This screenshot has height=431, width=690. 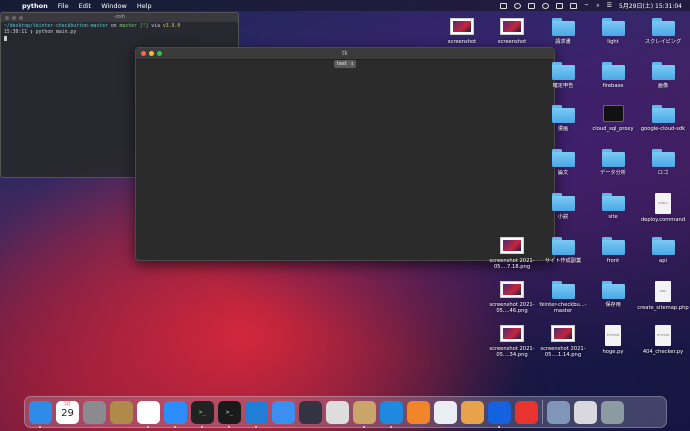 I want to click on menu-window: Window, so click(x=114, y=6).